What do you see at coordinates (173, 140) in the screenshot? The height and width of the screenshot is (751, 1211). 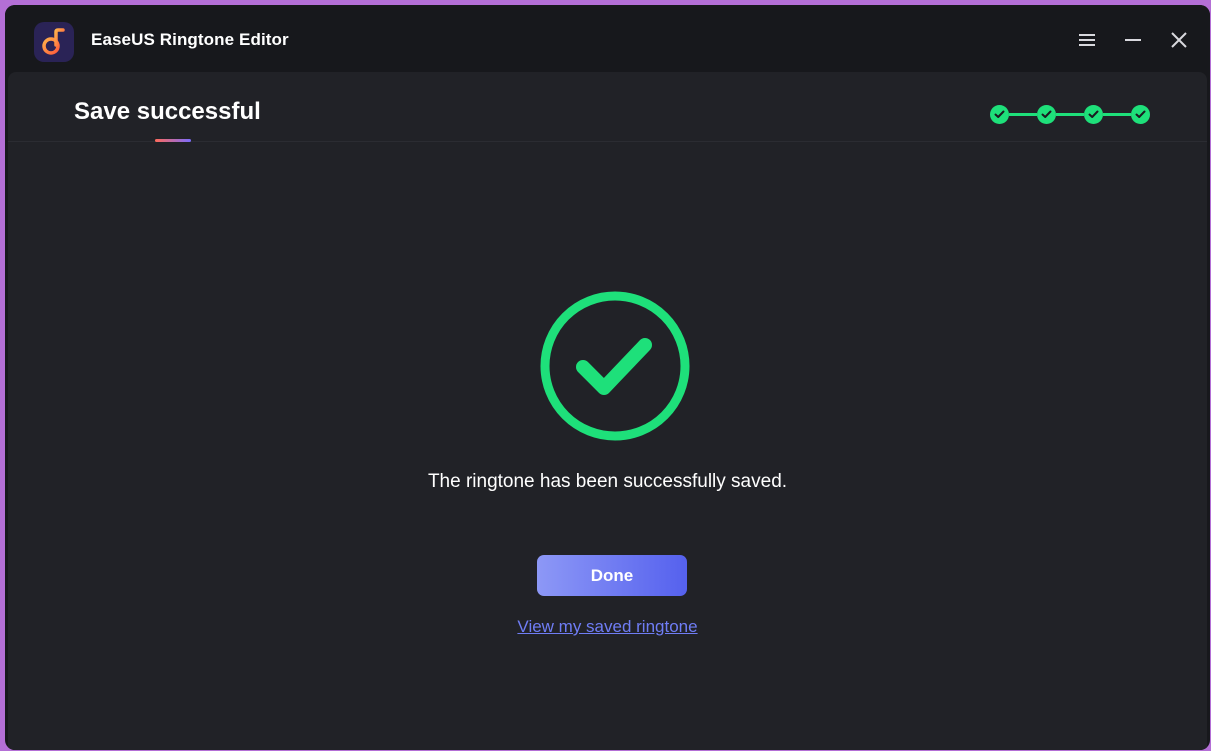 I see `title-underline` at bounding box center [173, 140].